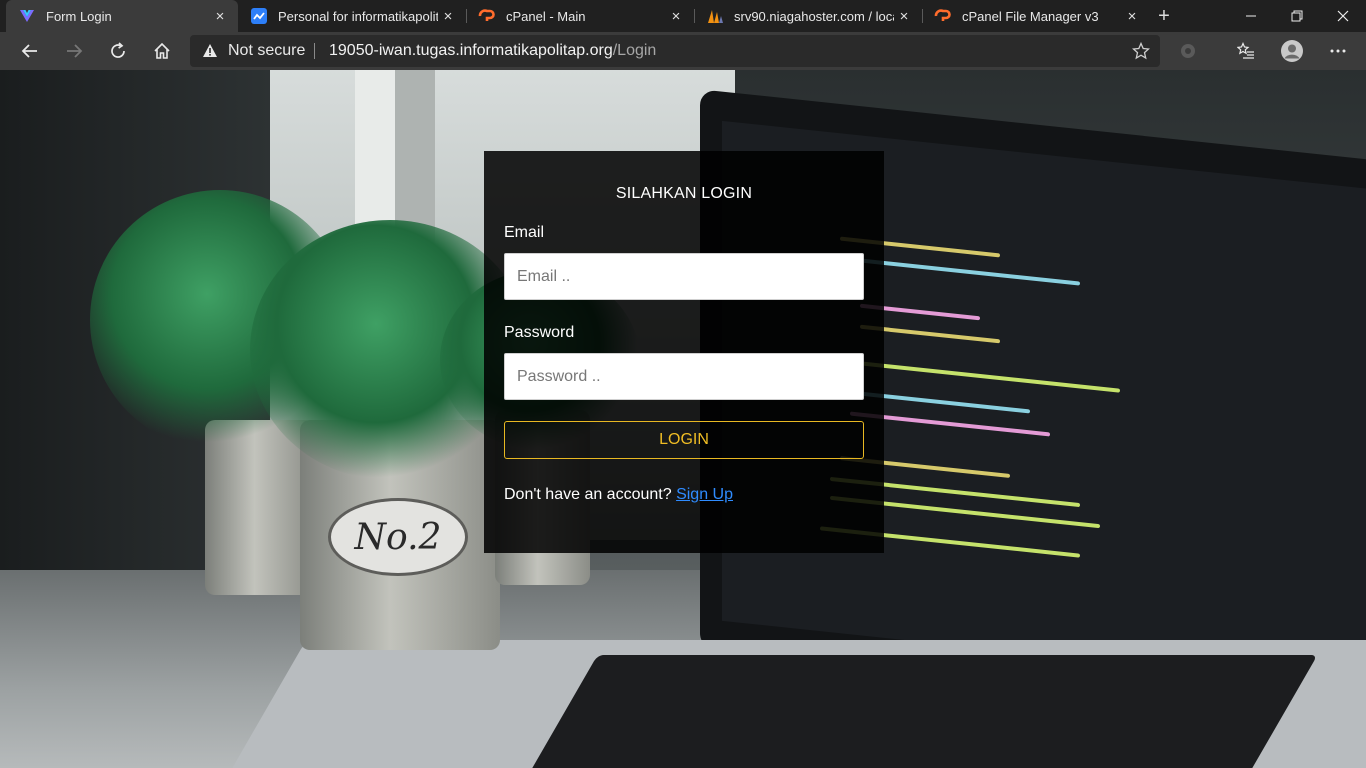  I want to click on new-tab-button: +, so click(1164, 16).